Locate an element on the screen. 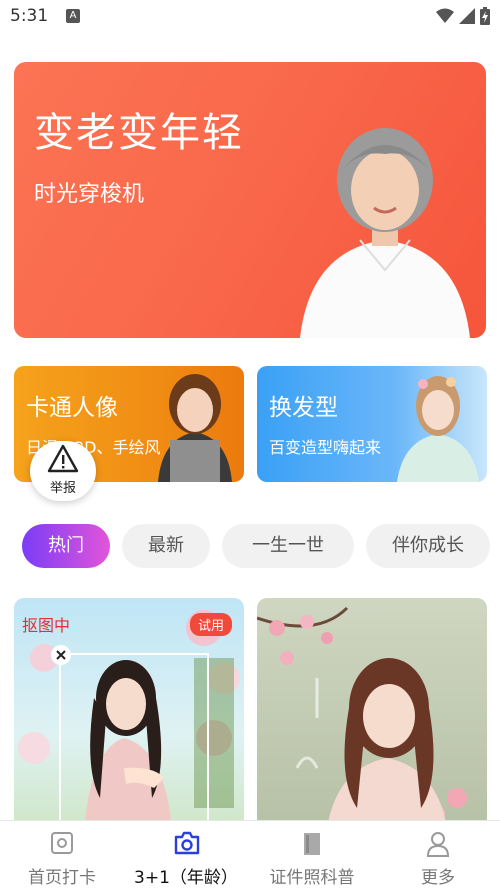 The height and width of the screenshot is (889, 500). banner-subtitle: 时光穿梭机 is located at coordinates (89, 194).